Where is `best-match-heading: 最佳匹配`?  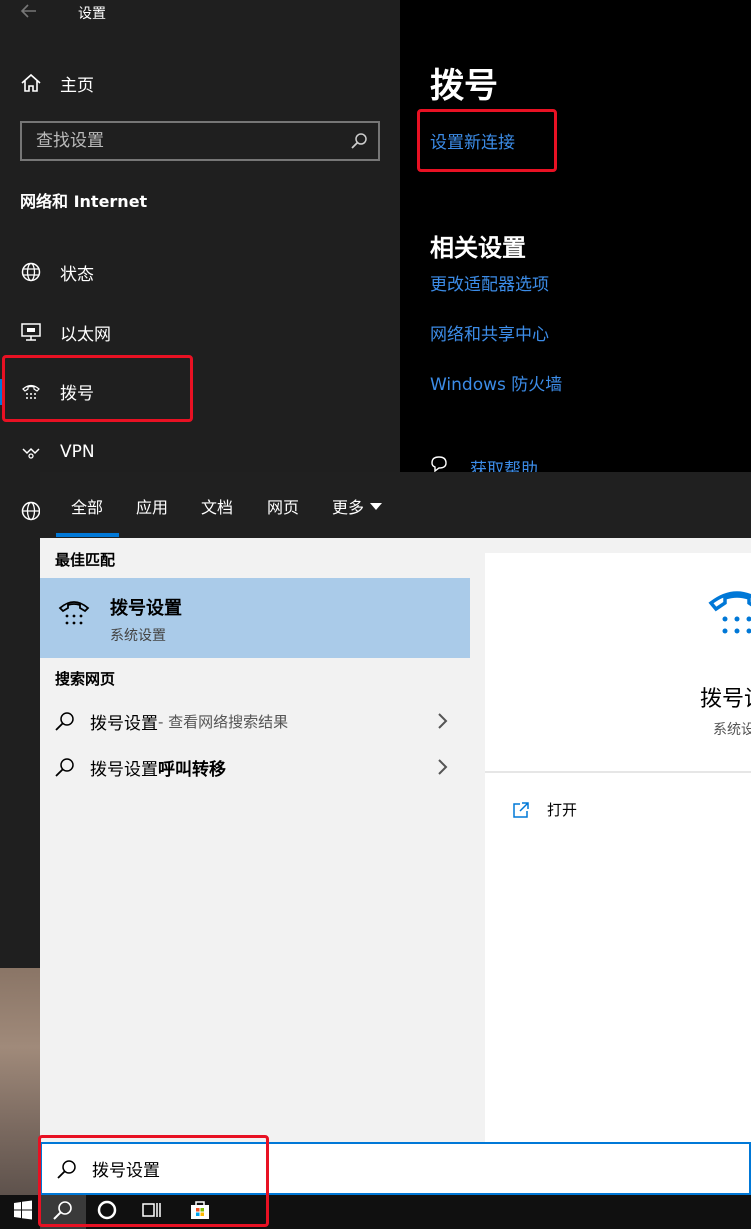
best-match-heading: 最佳匹配 is located at coordinates (85, 560).